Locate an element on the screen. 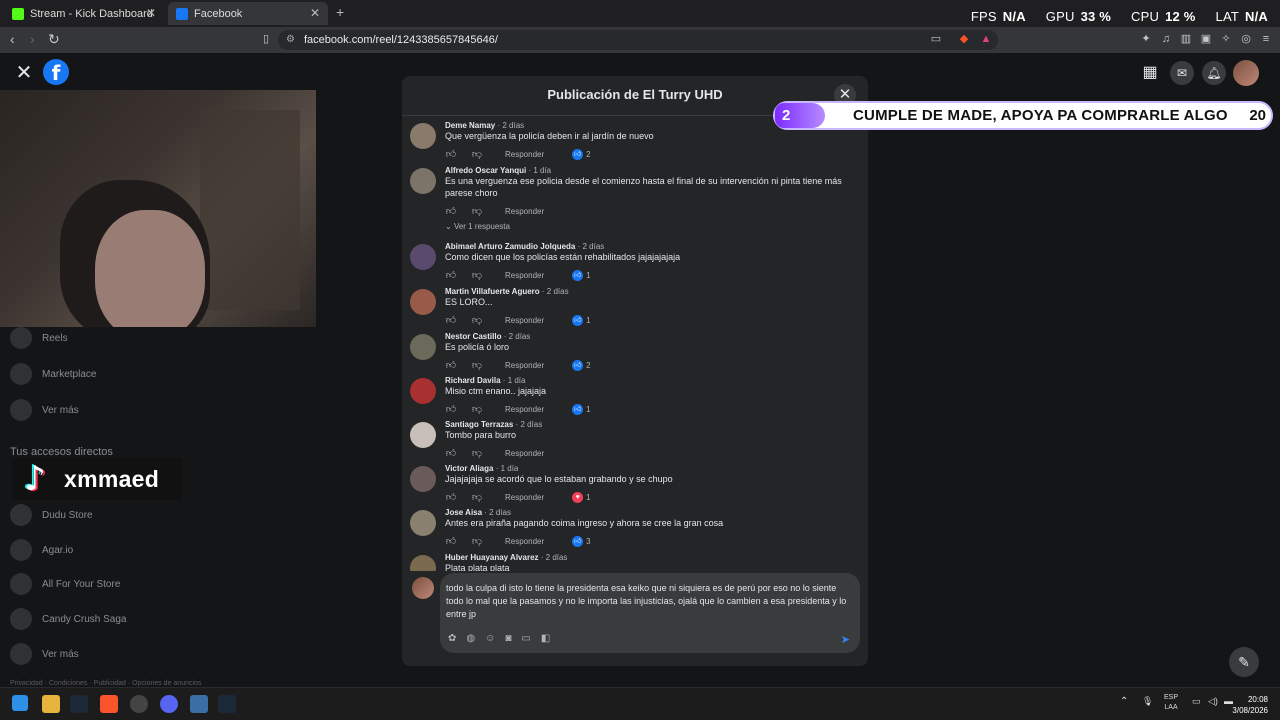 This screenshot has width=1280, height=720. send-icon: ➤ is located at coordinates (845, 639).